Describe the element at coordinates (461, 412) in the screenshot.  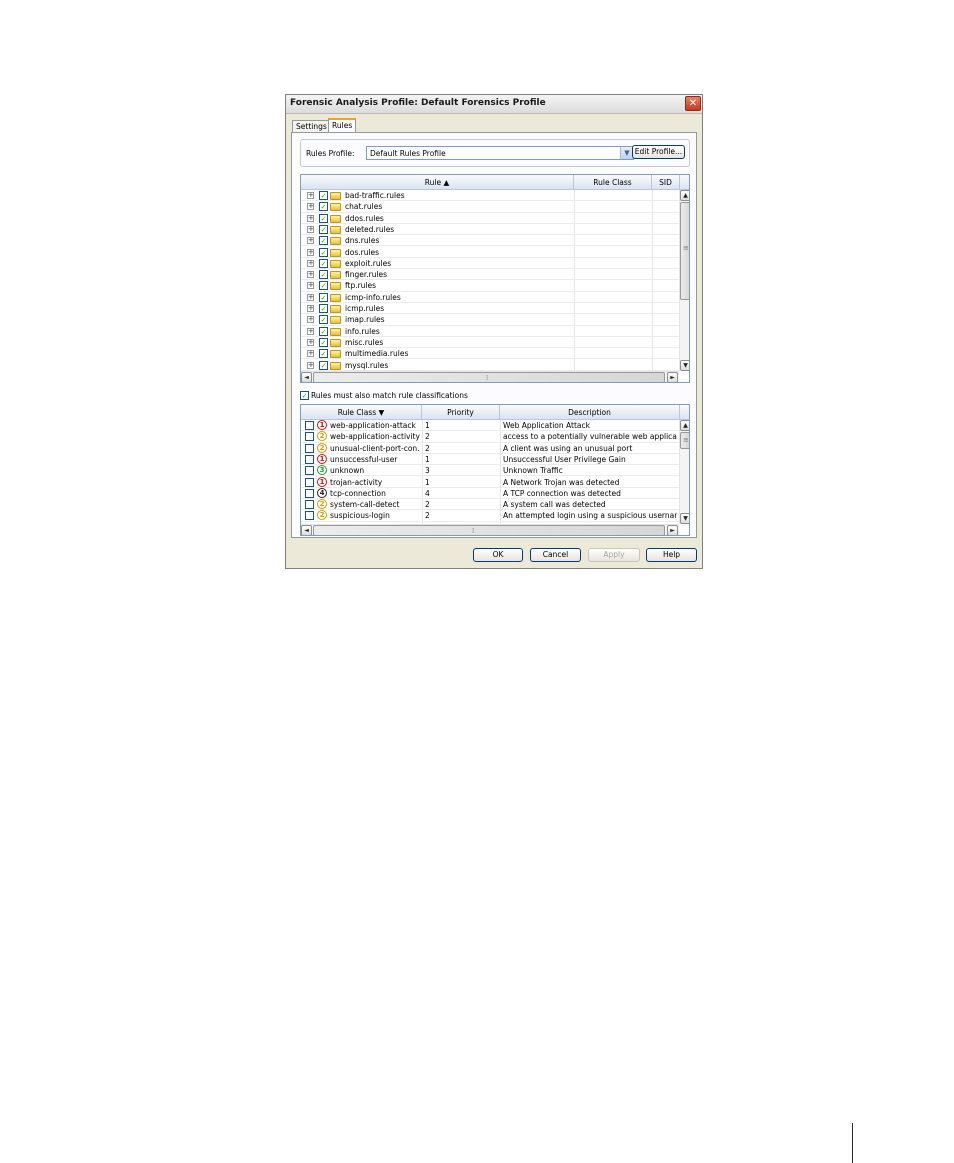
I see `column-header-priority: Priority` at that location.